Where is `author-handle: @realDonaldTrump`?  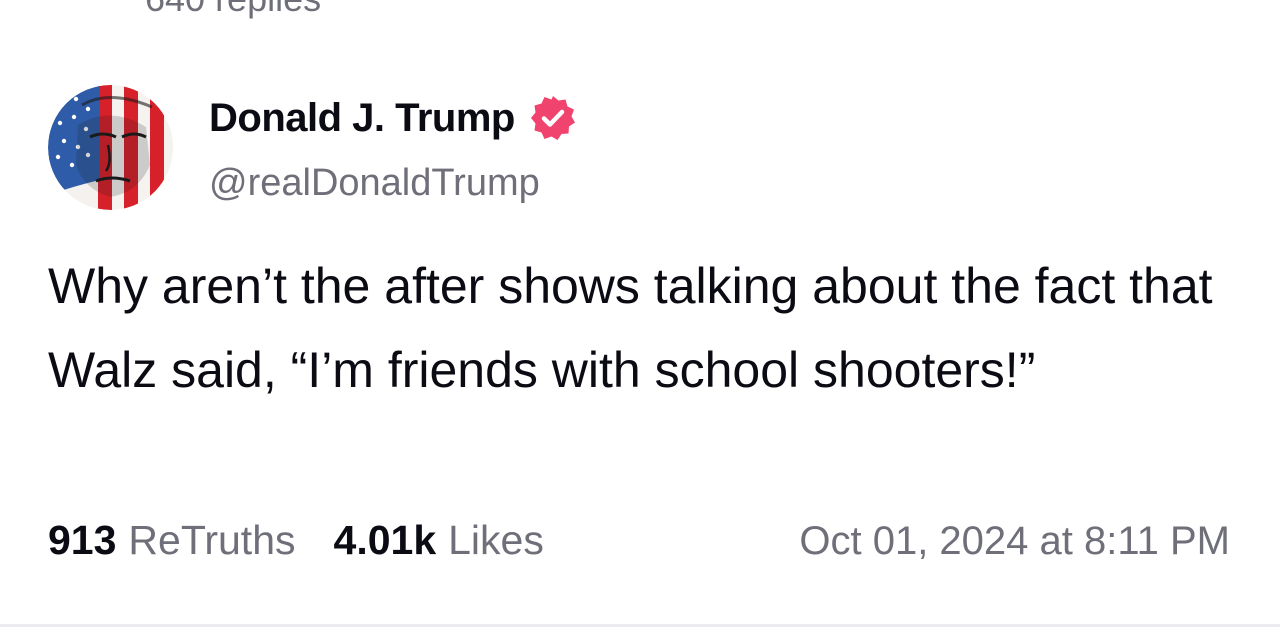 author-handle: @realDonaldTrump is located at coordinates (374, 183).